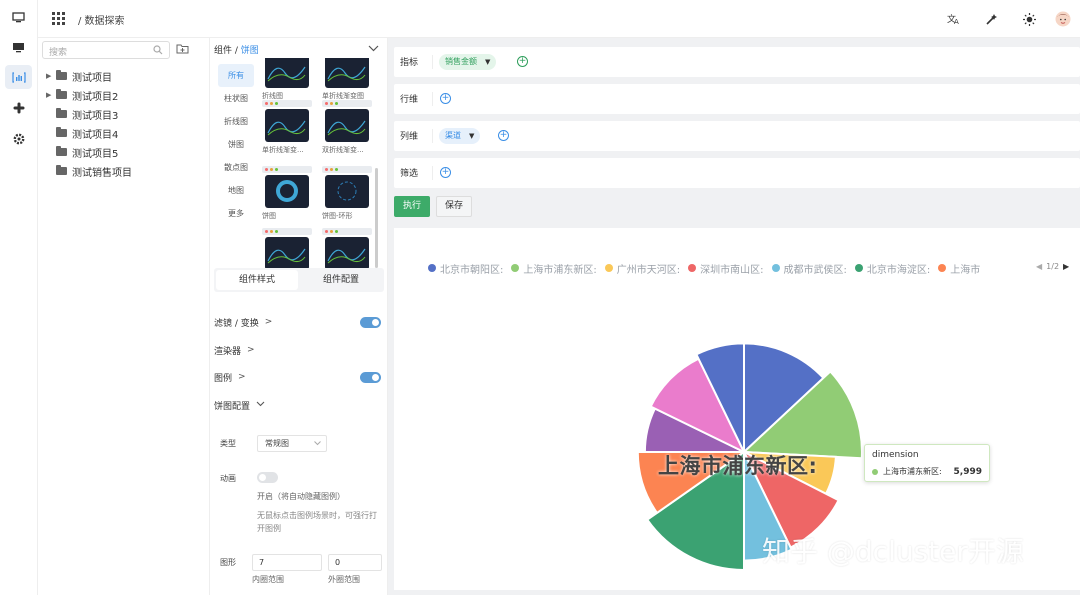  What do you see at coordinates (991, 19) in the screenshot?
I see `magic-wand-icon` at bounding box center [991, 19].